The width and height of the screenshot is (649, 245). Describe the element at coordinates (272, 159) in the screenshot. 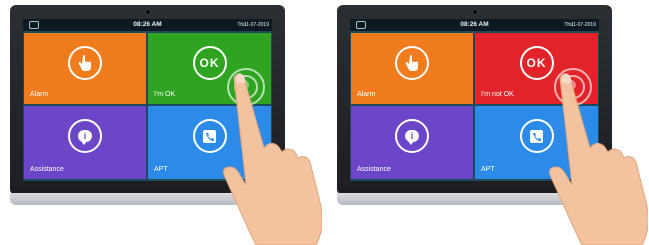

I see `pointing-hand-left` at that location.